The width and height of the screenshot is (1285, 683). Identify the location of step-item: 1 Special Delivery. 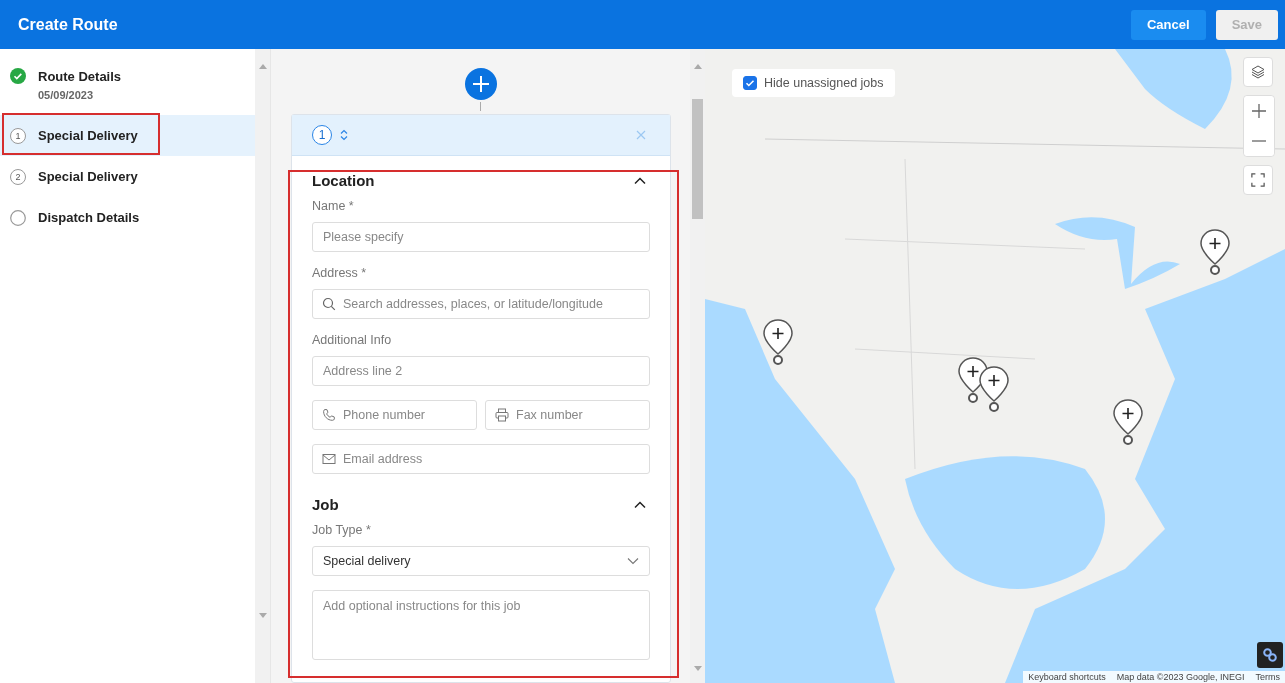
(127, 135).